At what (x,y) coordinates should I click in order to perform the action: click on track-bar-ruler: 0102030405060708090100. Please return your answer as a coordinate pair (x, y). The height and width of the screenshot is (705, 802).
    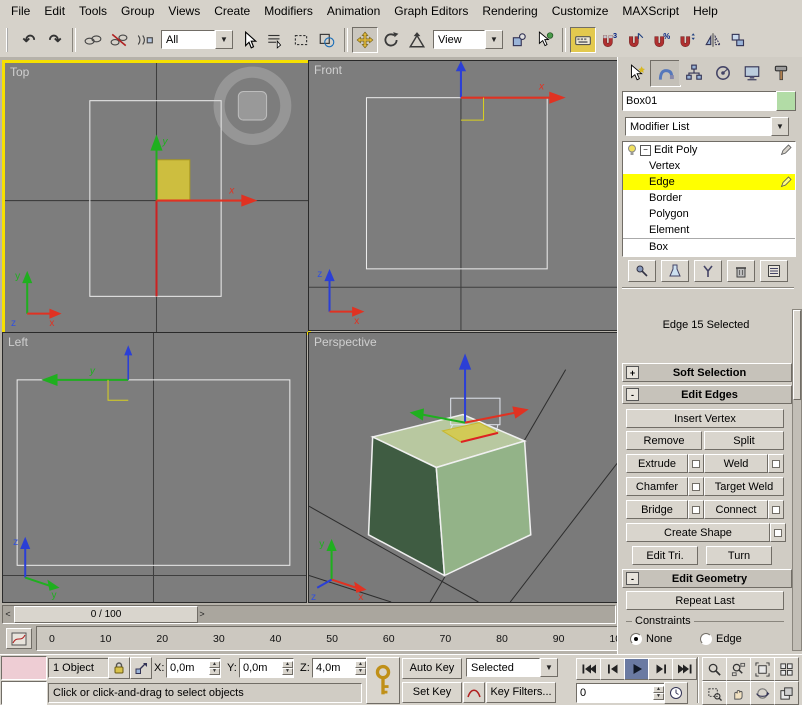
    Looking at the image, I should click on (353, 638).